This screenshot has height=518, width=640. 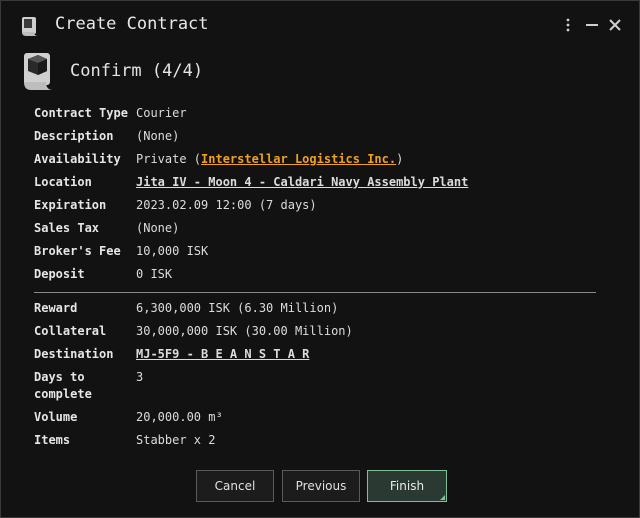 I want to click on window-title: Create Contract, so click(x=132, y=24).